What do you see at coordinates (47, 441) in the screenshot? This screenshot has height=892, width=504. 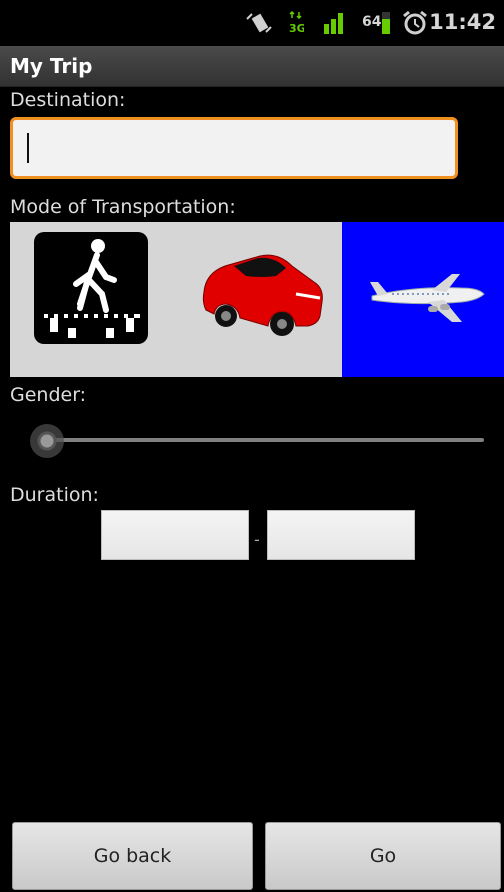 I see `gender-slider-thumb` at bounding box center [47, 441].